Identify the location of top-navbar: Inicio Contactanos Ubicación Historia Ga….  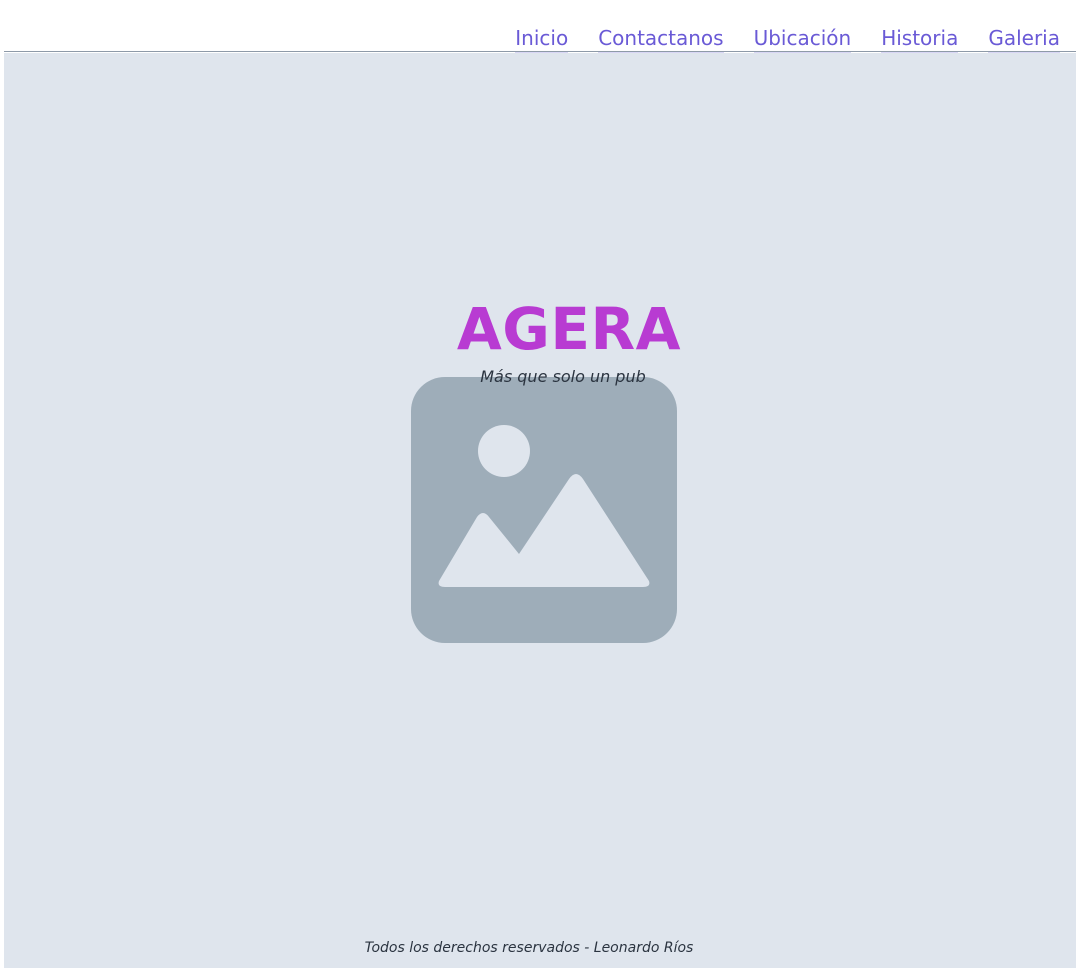
(540, 27).